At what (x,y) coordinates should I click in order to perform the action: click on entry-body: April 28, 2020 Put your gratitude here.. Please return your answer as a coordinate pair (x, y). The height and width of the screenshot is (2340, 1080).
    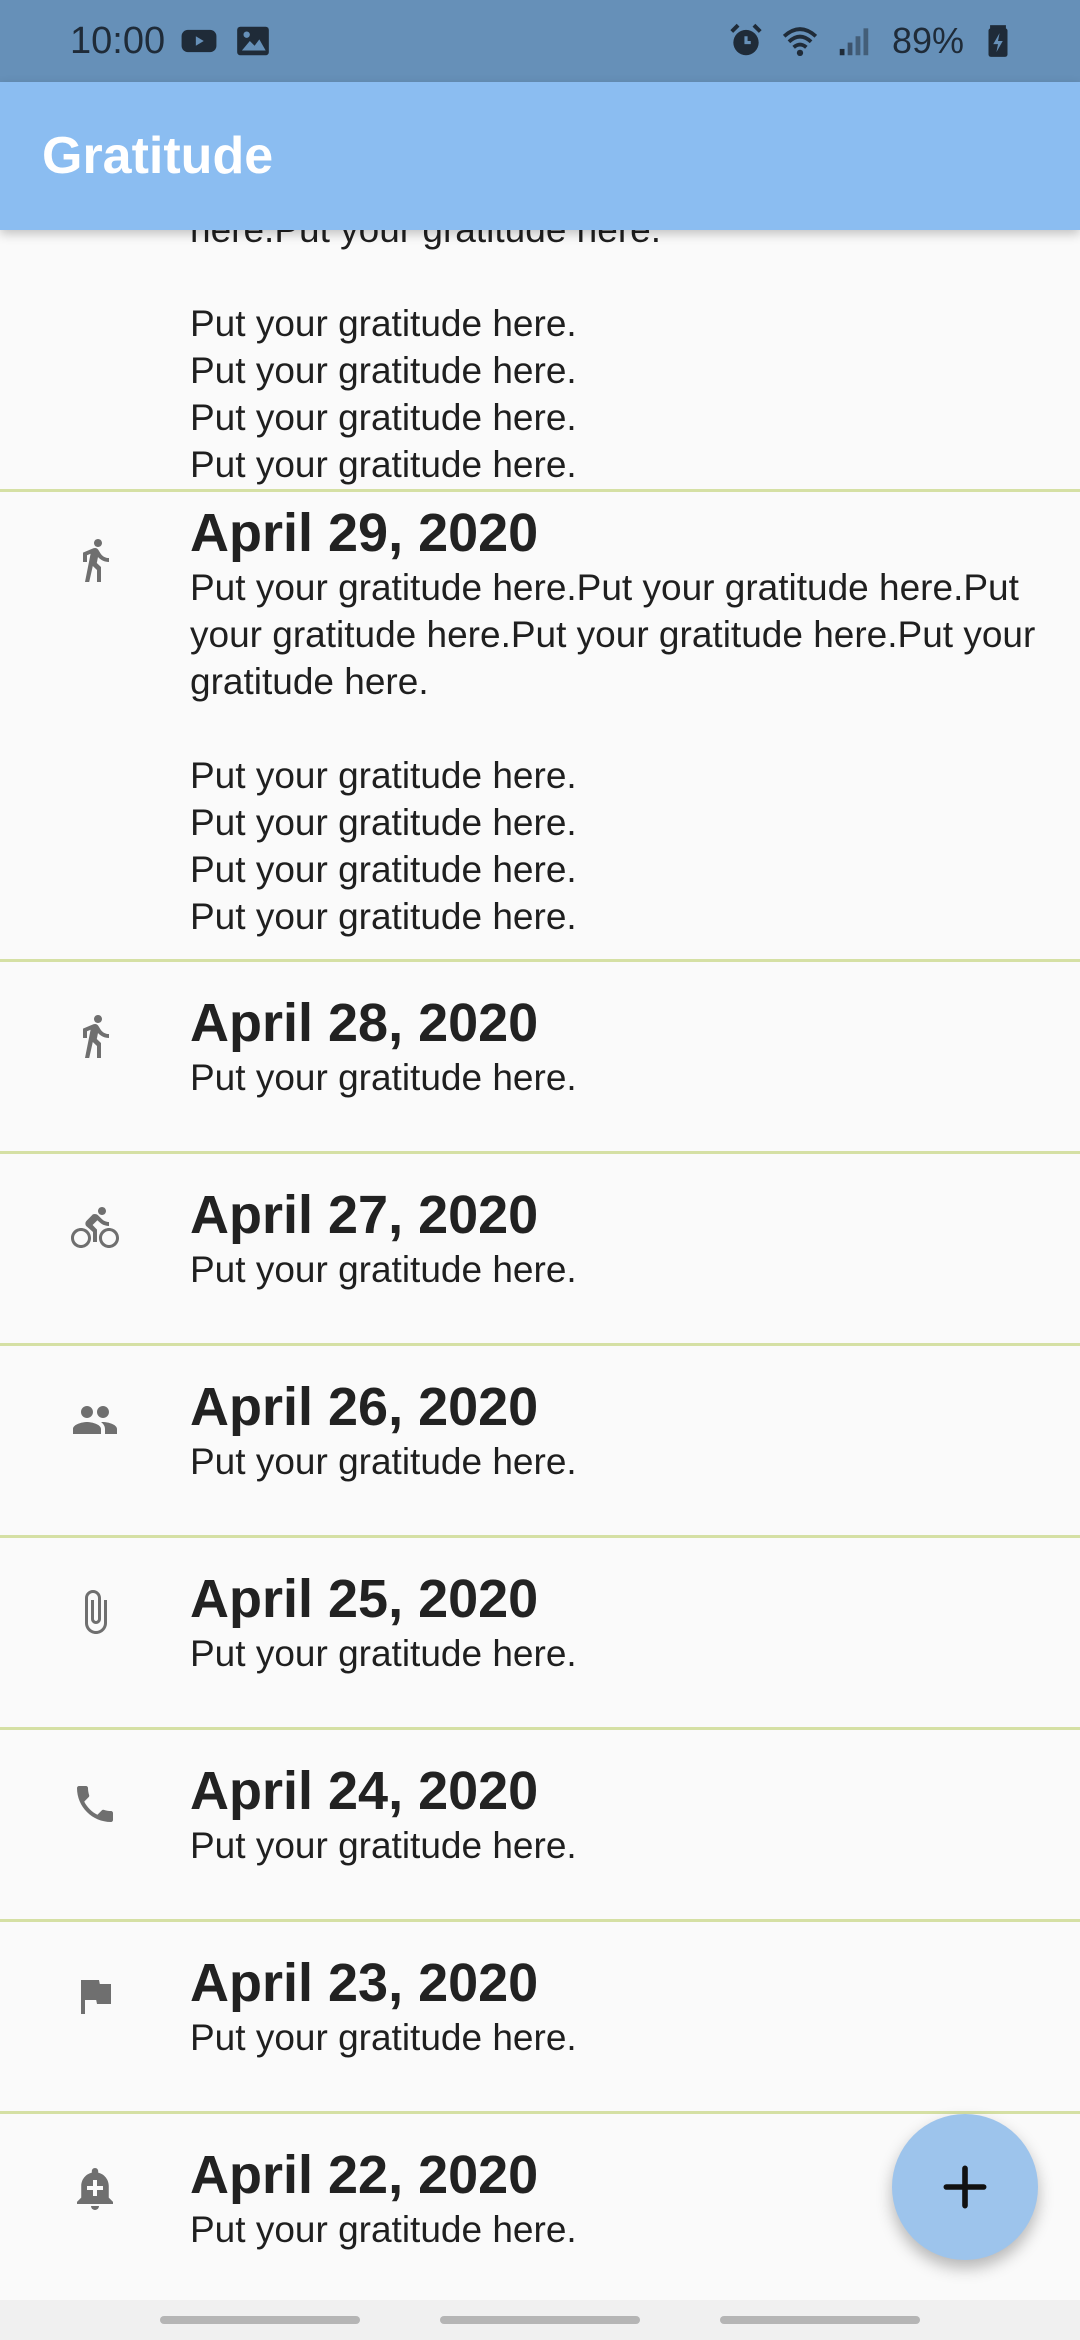
    Looking at the image, I should click on (635, 1071).